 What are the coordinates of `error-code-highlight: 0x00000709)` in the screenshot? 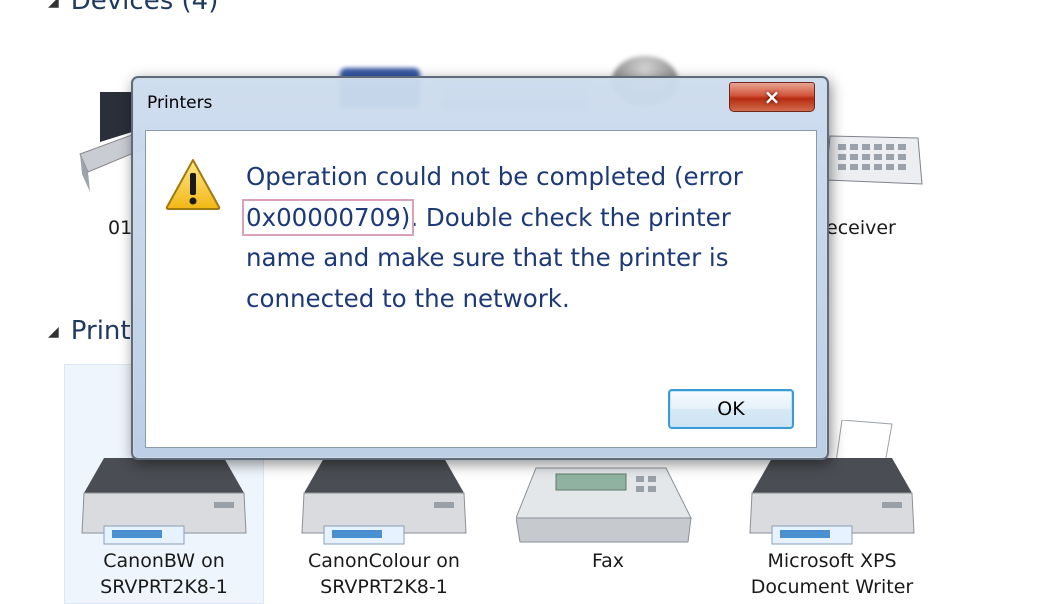 It's located at (328, 217).